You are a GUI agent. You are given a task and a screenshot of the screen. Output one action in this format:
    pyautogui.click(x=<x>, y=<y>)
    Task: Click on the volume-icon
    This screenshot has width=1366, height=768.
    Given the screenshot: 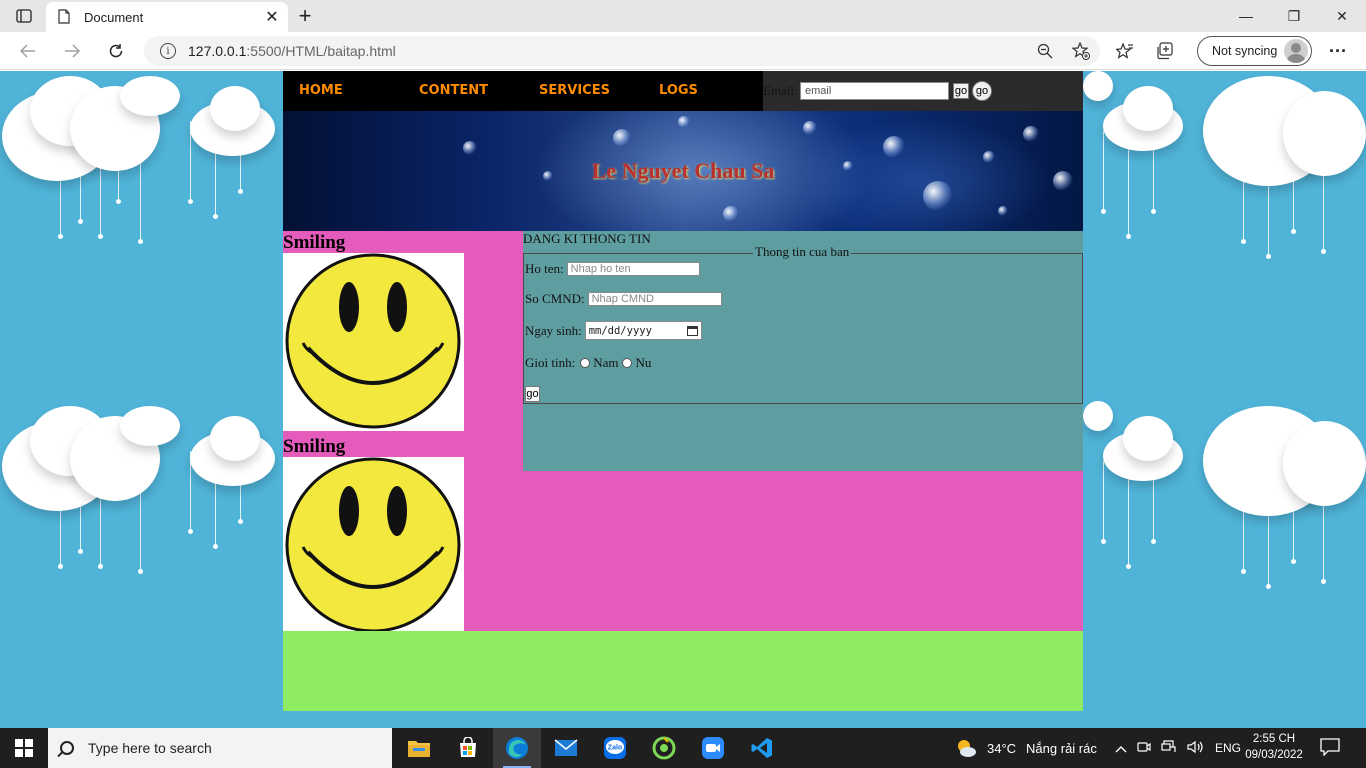 What is the action you would take?
    pyautogui.click(x=1196, y=748)
    